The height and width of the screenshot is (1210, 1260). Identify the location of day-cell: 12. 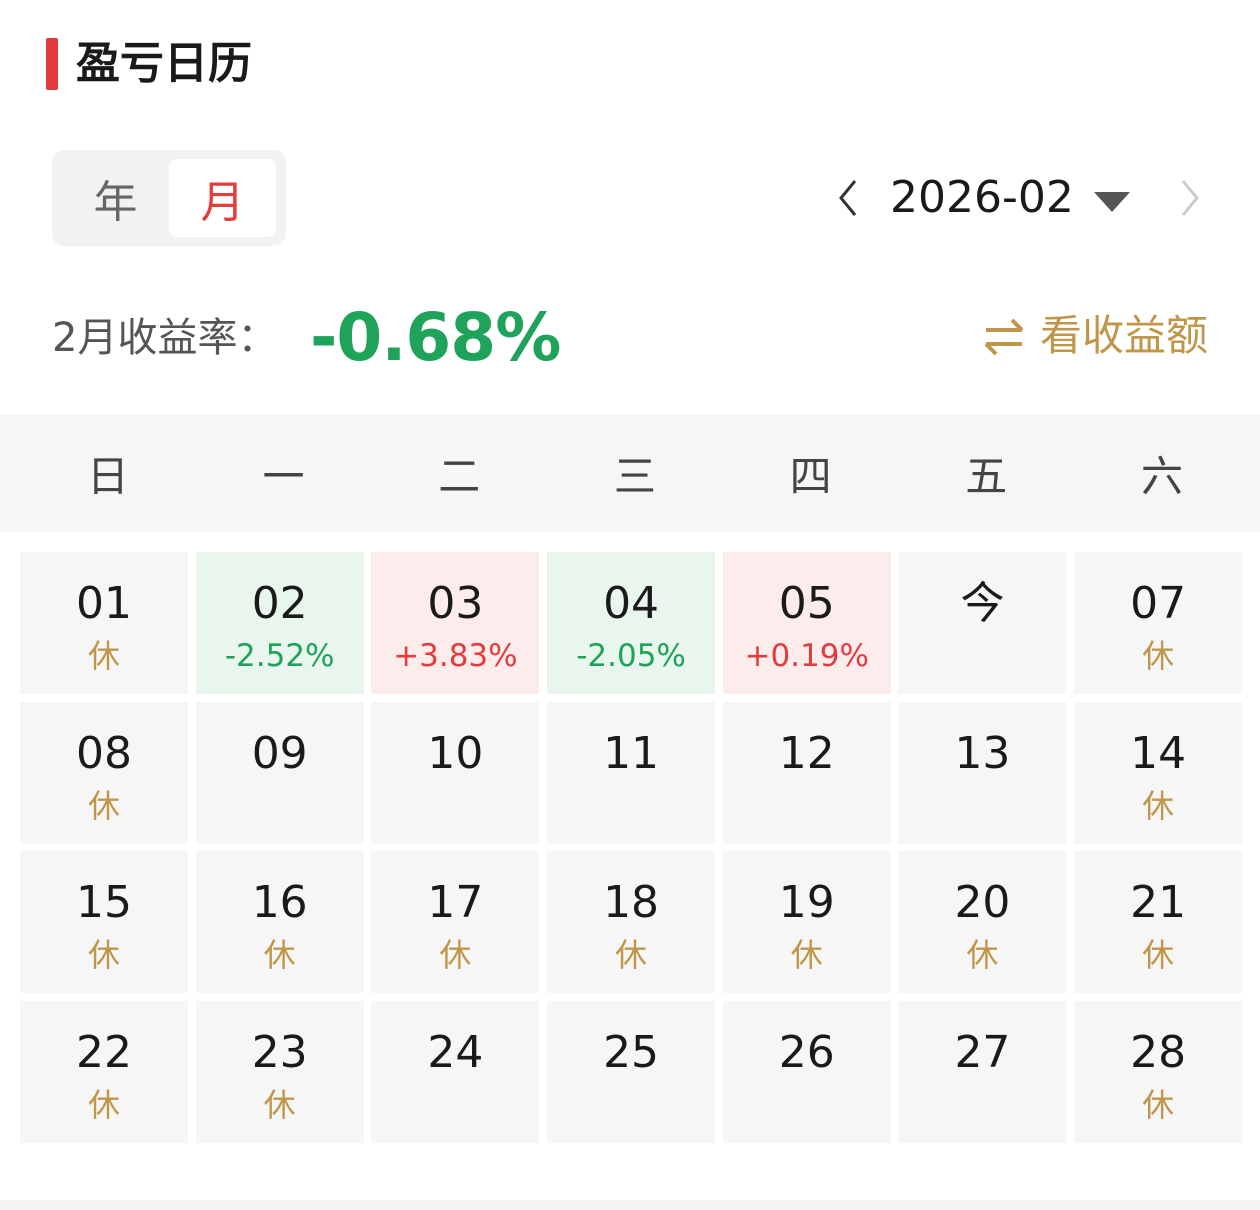
(806, 772).